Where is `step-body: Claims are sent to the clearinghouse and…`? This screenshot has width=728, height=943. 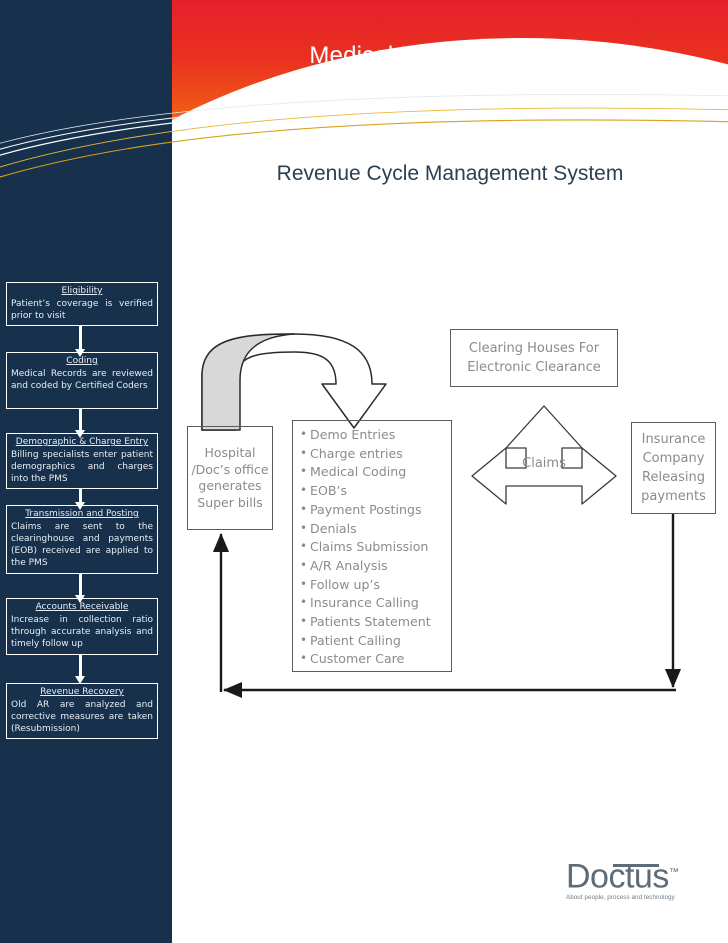
step-body: Claims are sent to the clearinghouse and… is located at coordinates (82, 545).